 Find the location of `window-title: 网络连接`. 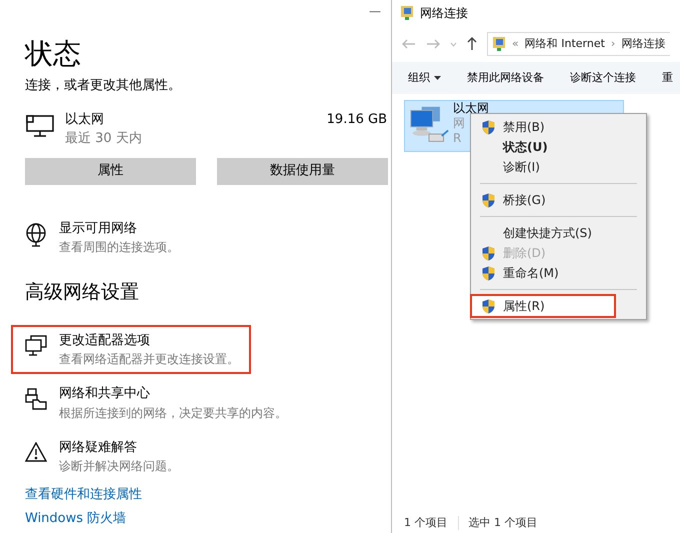

window-title: 网络连接 is located at coordinates (444, 13).